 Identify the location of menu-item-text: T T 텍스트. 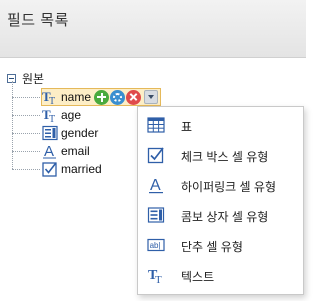
(220, 275).